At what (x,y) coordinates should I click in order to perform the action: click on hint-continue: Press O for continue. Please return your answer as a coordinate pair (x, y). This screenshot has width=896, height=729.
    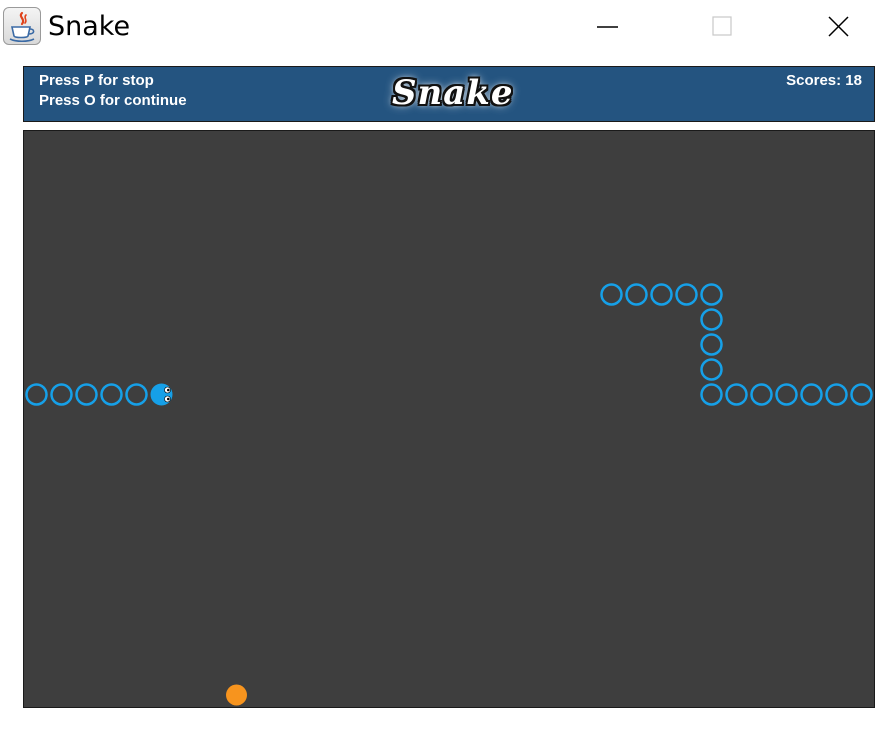
    Looking at the image, I should click on (113, 100).